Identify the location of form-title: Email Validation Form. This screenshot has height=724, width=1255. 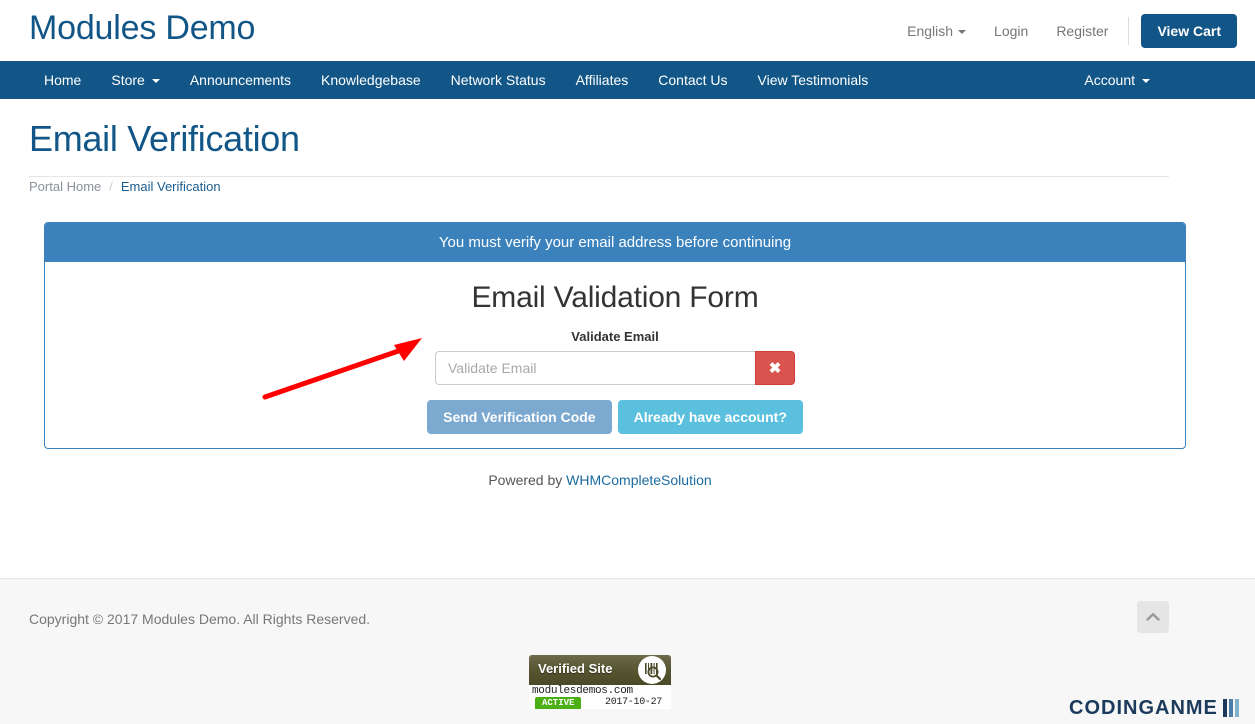
(615, 297).